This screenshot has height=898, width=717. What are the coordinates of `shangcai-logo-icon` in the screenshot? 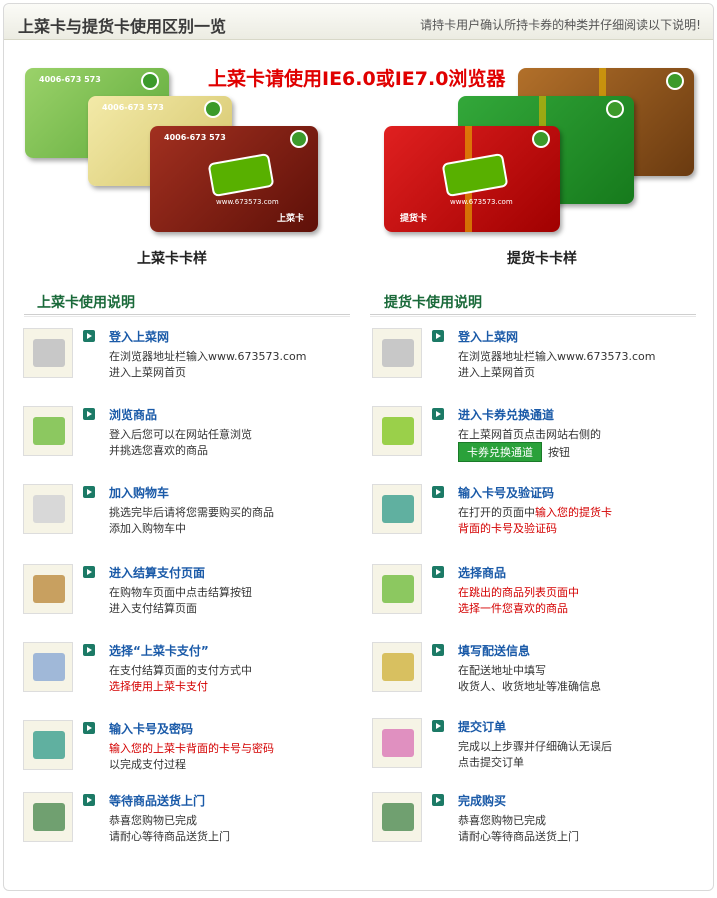 It's located at (241, 175).